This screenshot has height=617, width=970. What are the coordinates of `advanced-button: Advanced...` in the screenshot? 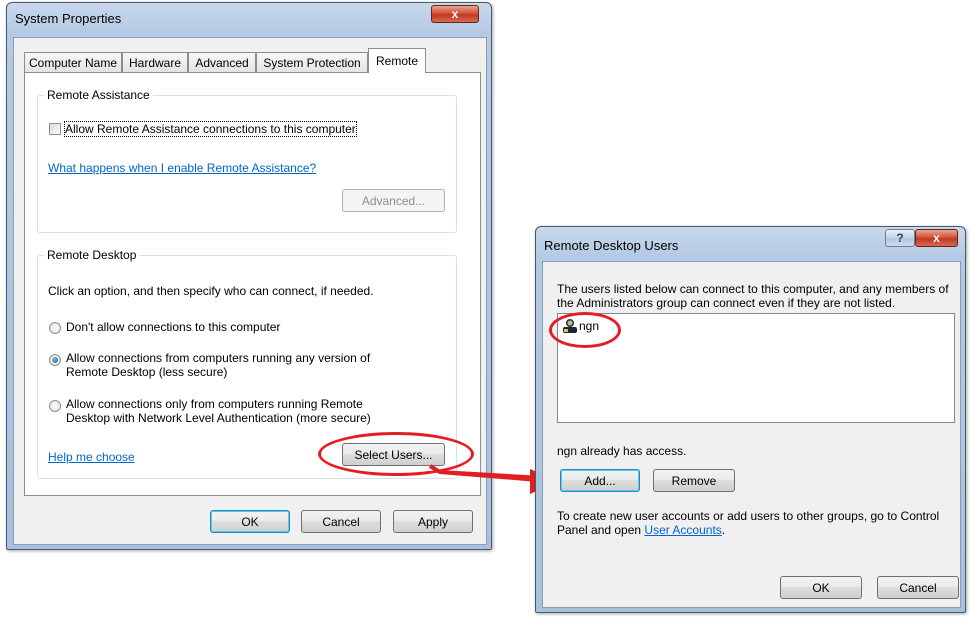 It's located at (393, 200).